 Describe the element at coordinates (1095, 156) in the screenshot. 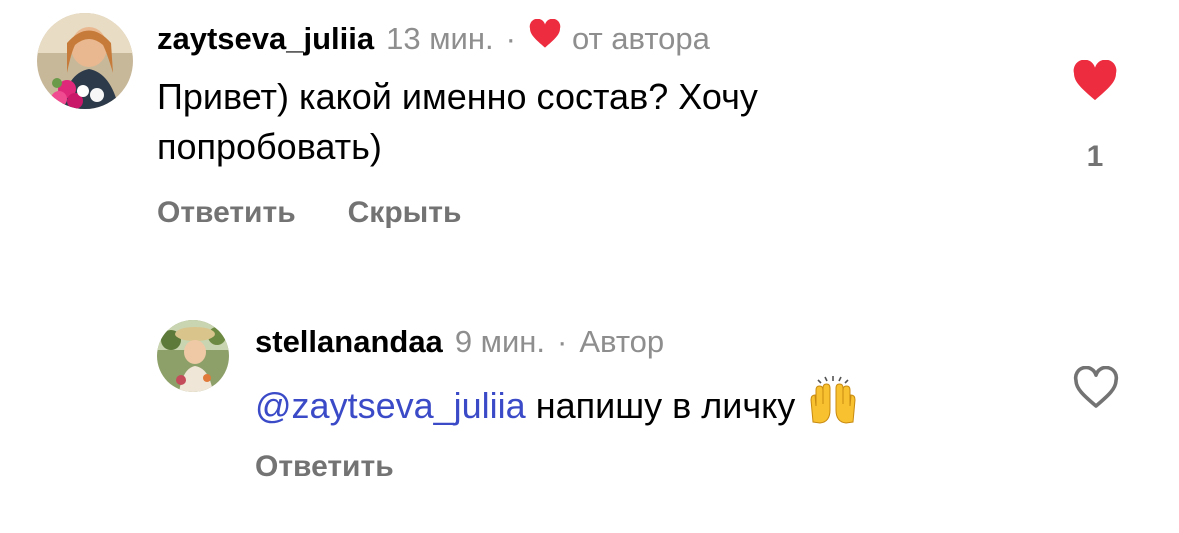

I see `like-count: 1` at that location.